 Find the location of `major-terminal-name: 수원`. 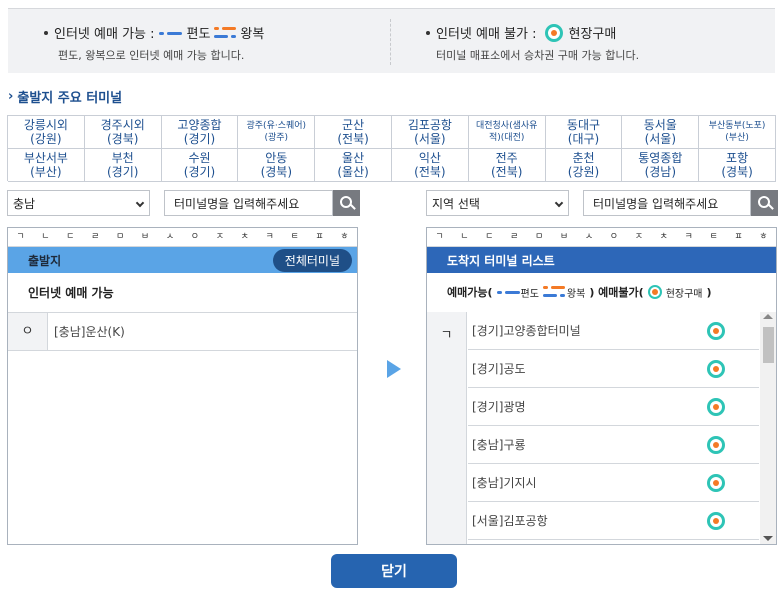

major-terminal-name: 수원 is located at coordinates (199, 158).